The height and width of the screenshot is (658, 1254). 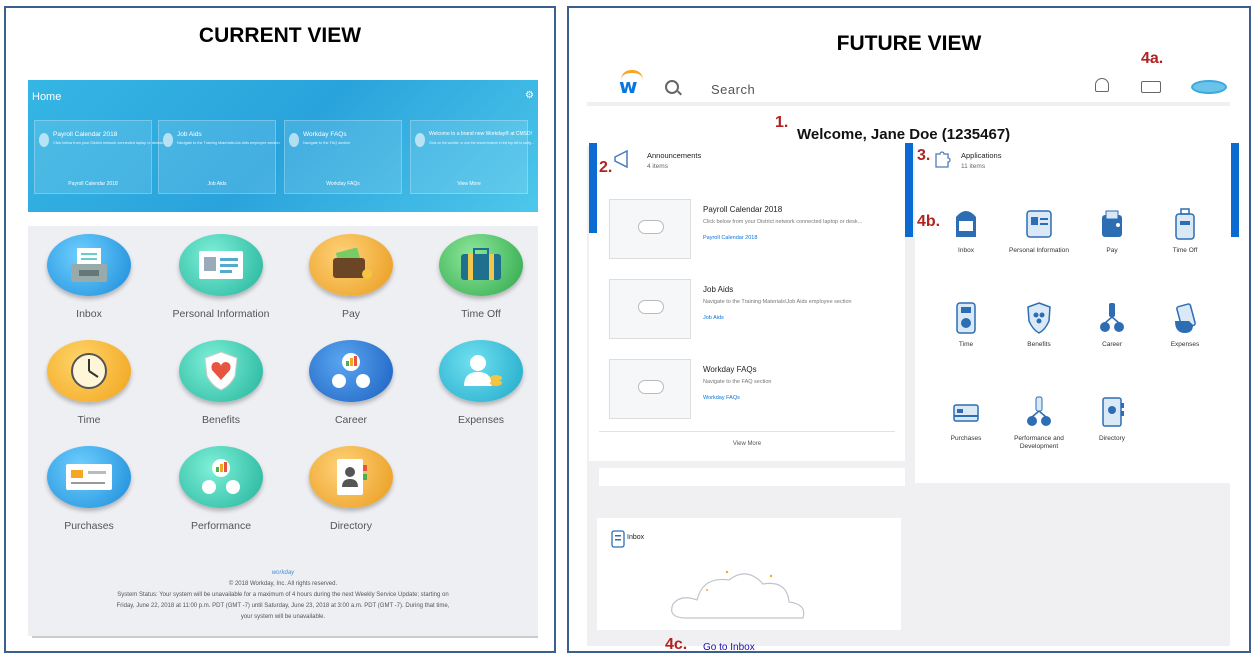 What do you see at coordinates (351, 371) in the screenshot?
I see `career-icon` at bounding box center [351, 371].